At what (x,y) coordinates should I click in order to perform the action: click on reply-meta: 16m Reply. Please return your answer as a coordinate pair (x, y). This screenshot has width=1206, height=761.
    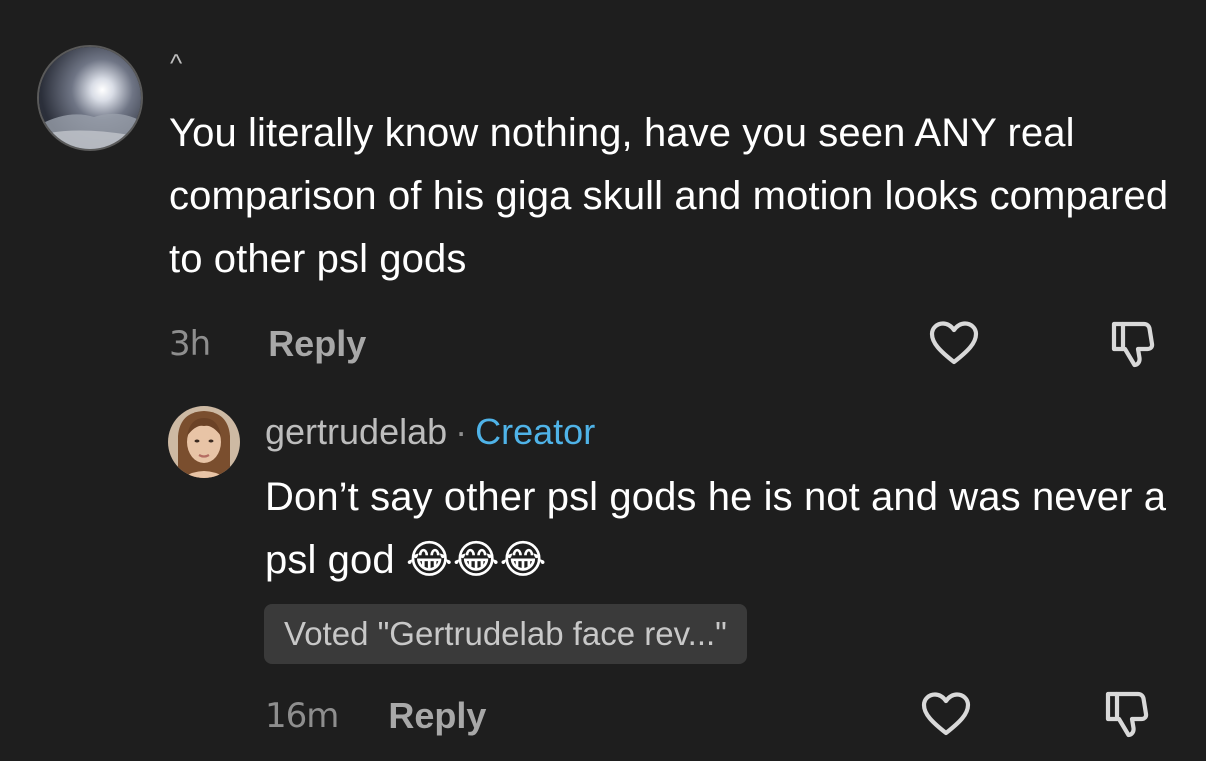
    Looking at the image, I should click on (375, 716).